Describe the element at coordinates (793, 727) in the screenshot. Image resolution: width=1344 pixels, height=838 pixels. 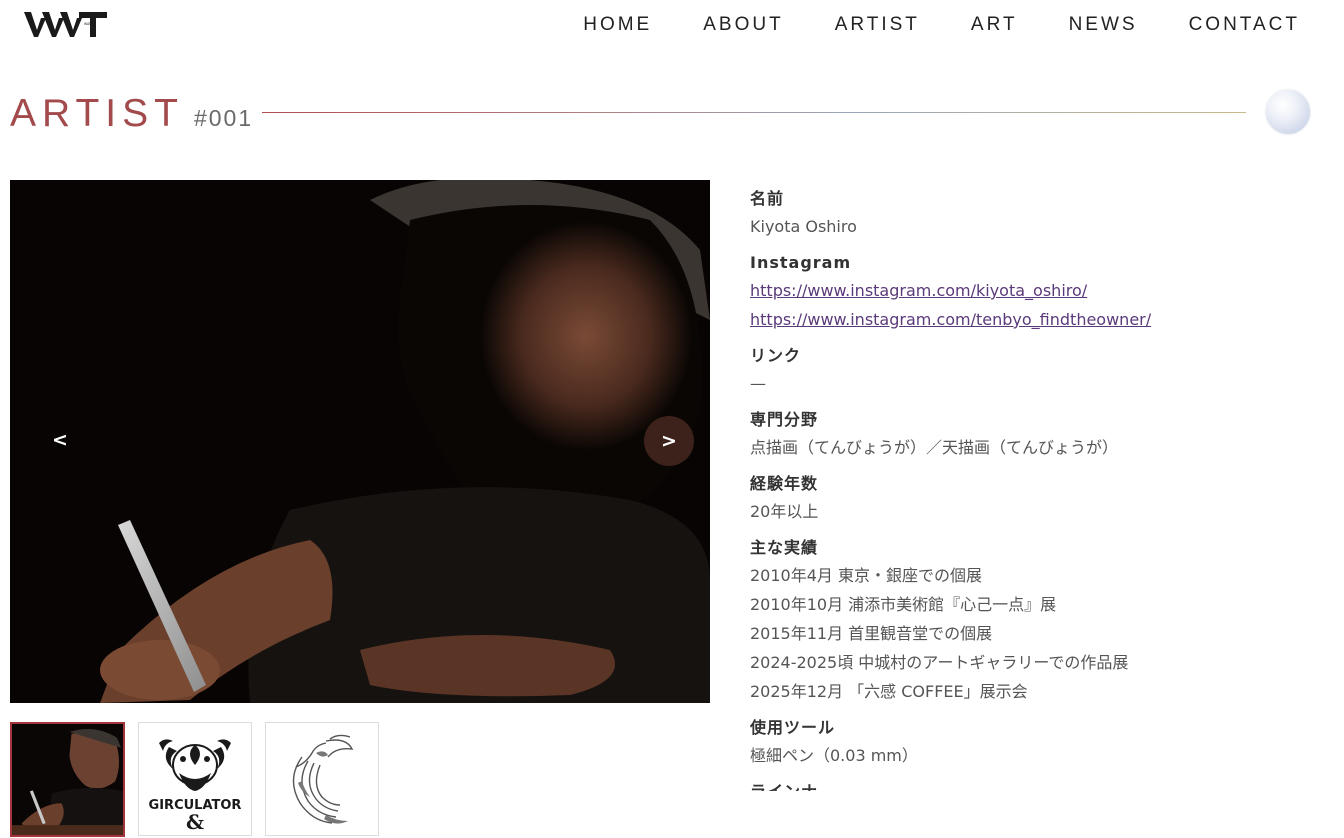
I see `tools-label: 使用ツール` at that location.